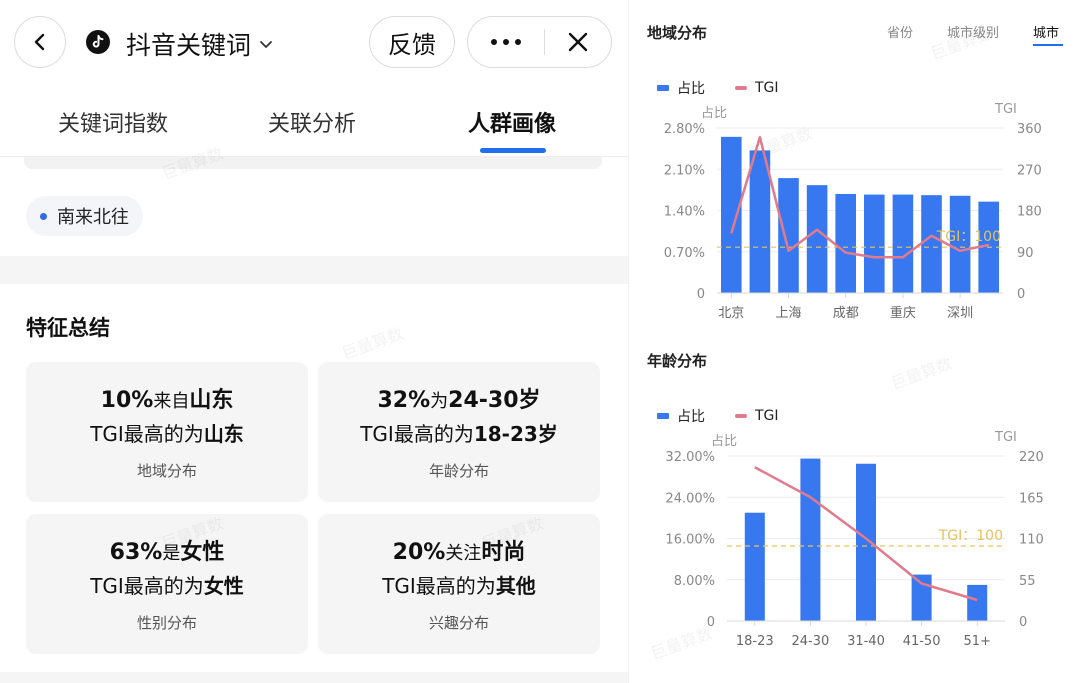 The width and height of the screenshot is (1080, 683). I want to click on y-tick-label-left: 24.00%, so click(690, 498).